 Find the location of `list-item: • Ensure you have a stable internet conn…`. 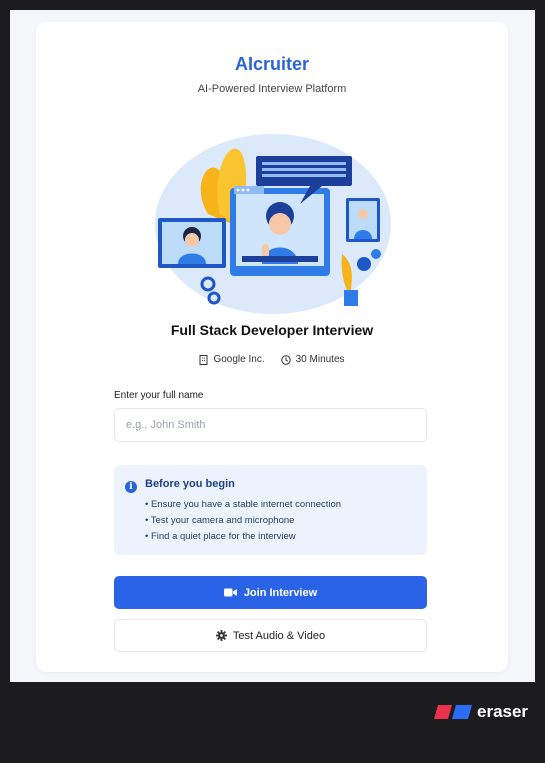

list-item: • Ensure you have a stable internet conn… is located at coordinates (243, 504).